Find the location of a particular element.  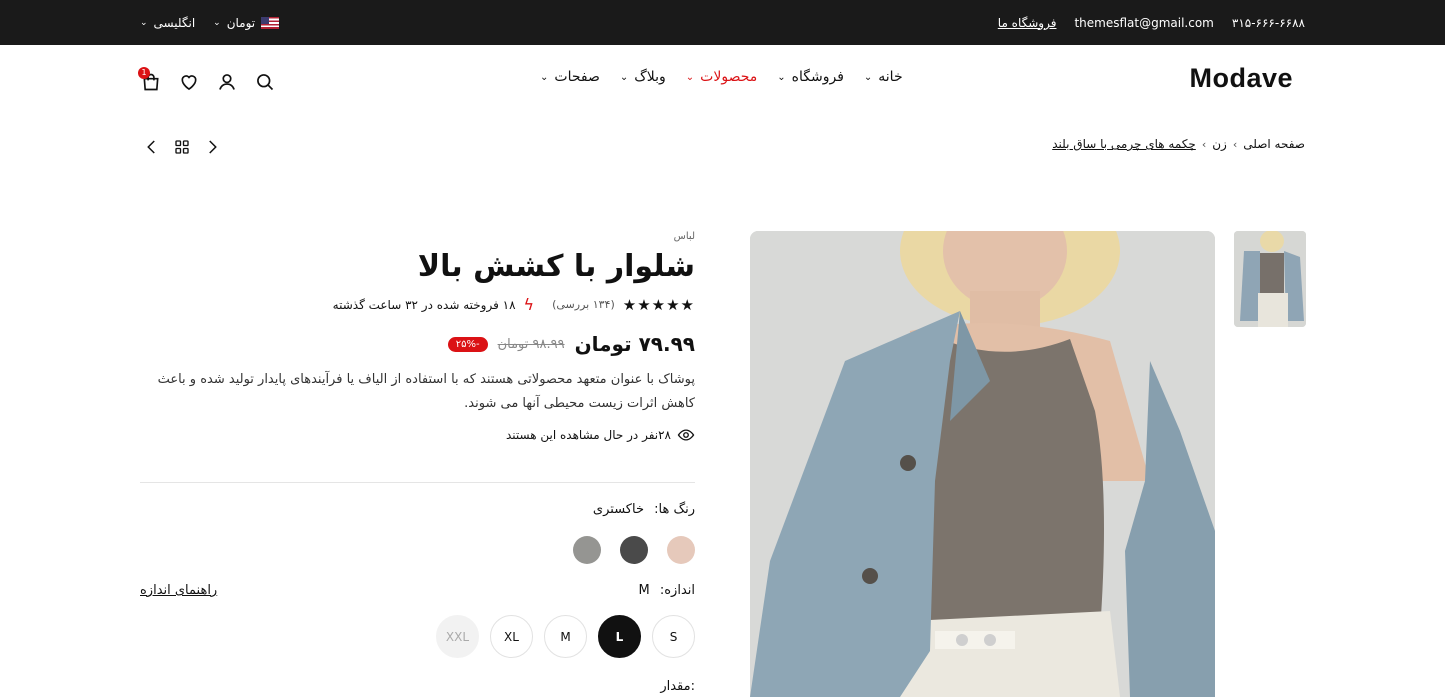

color-label-text: رنگ ها: is located at coordinates (674, 509).